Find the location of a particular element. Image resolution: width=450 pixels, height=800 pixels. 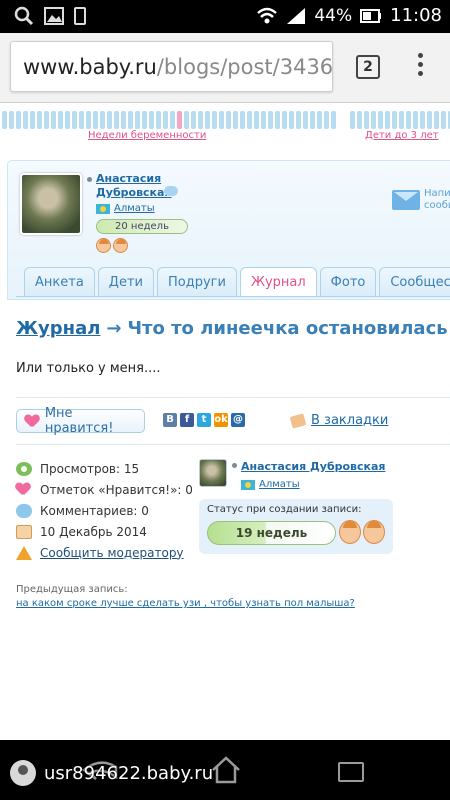

report-link: Сообщить модератору is located at coordinates (106, 552).